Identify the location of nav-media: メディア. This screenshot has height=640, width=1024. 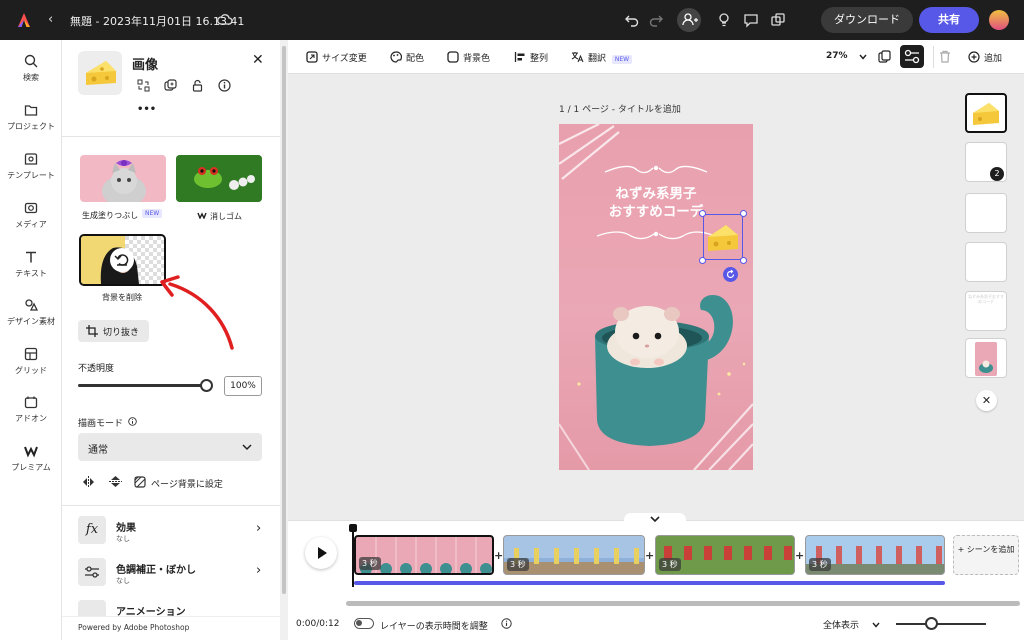
(31, 215).